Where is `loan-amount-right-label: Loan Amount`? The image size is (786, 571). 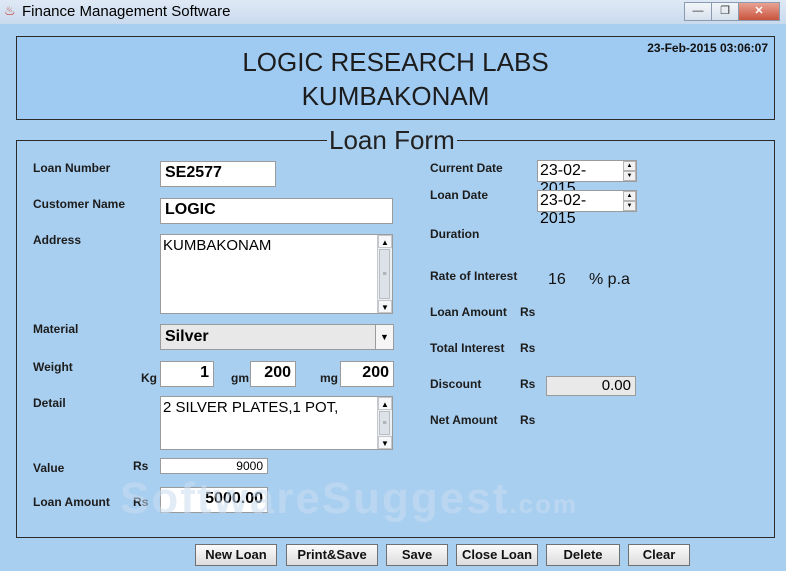 loan-amount-right-label: Loan Amount is located at coordinates (468, 312).